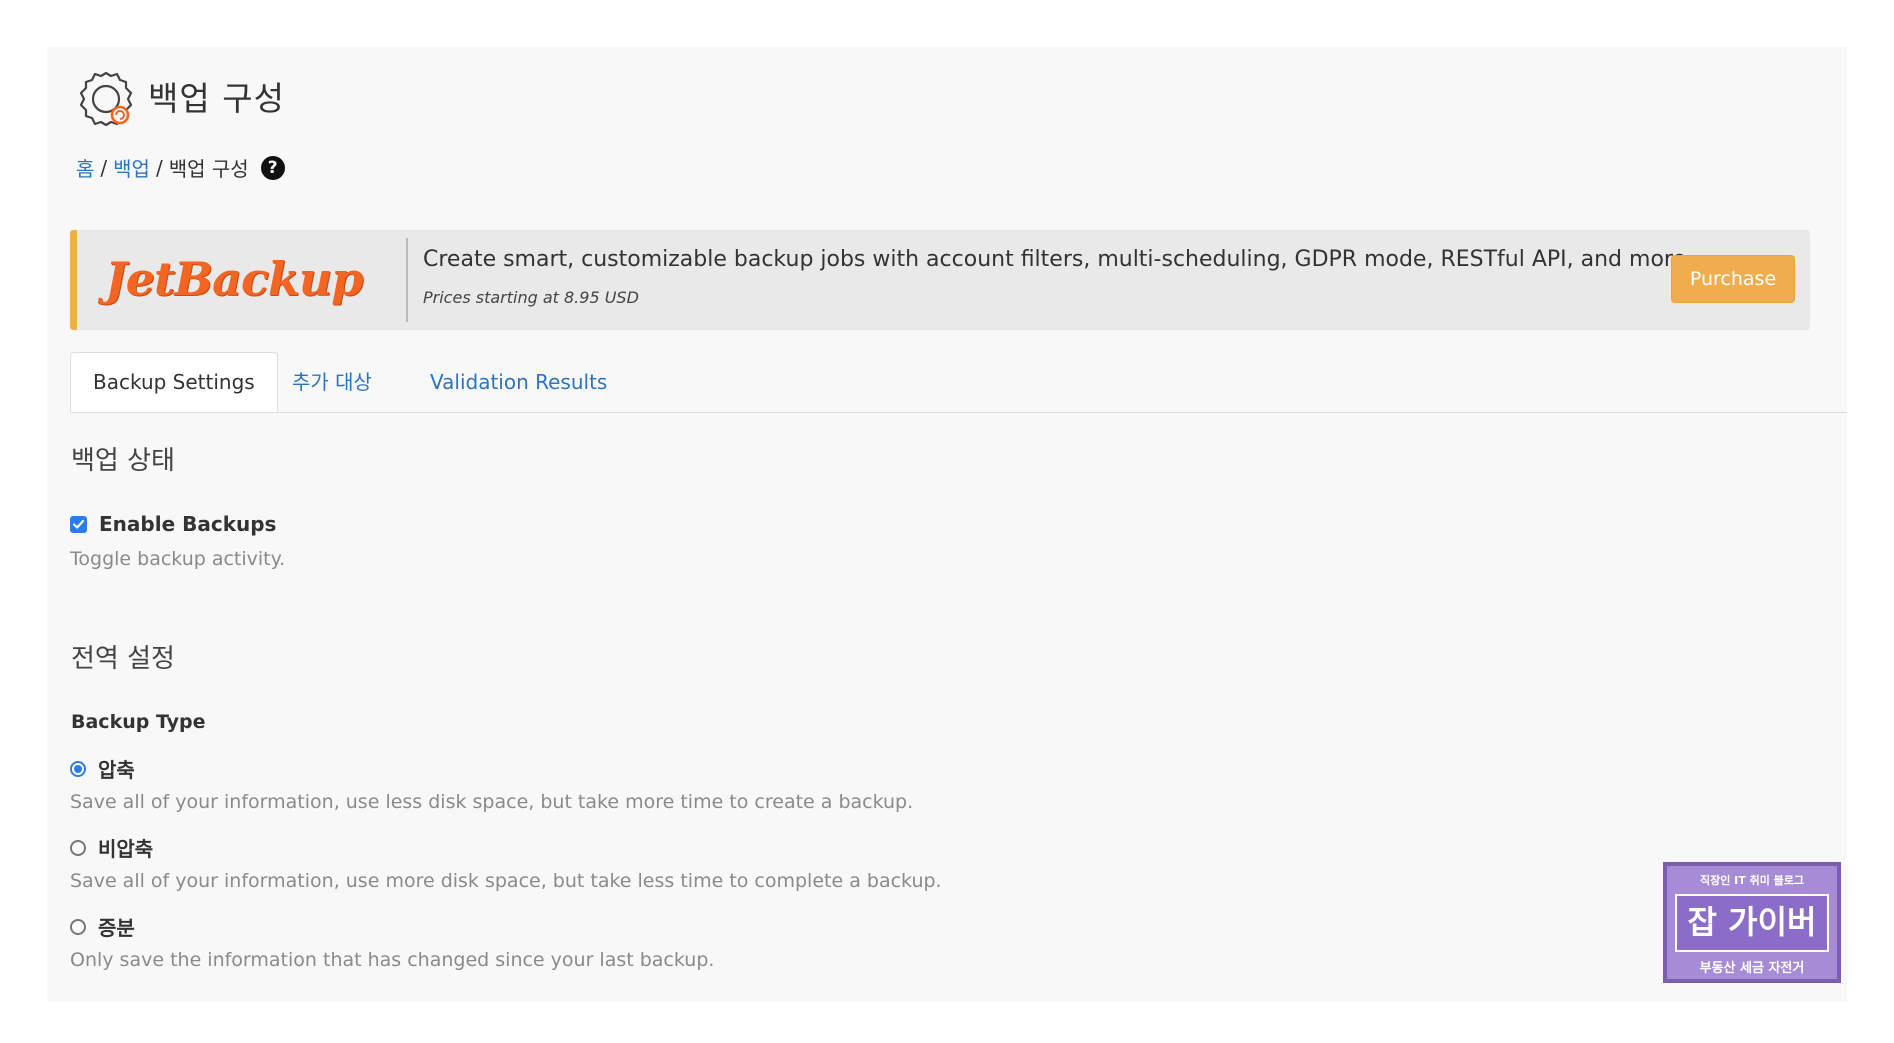 This screenshot has width=1894, height=1043. I want to click on breadcrumb-home-link: 홈, so click(85, 167).